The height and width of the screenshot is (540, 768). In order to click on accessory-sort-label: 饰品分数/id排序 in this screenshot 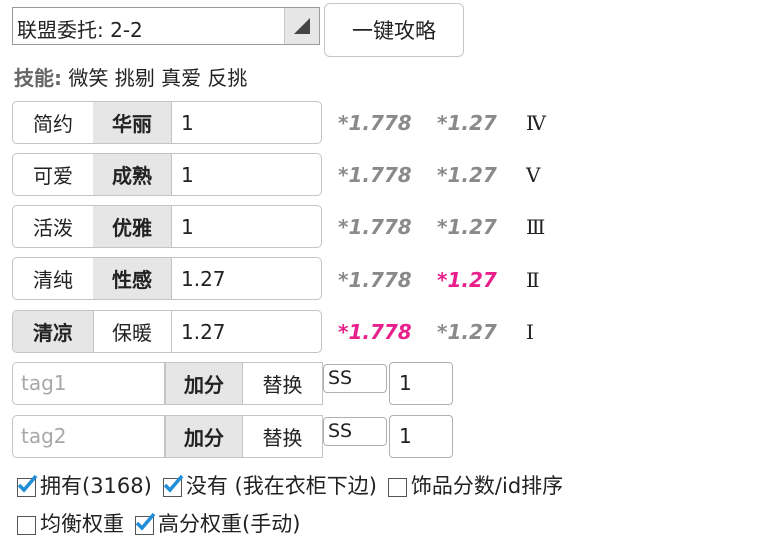, I will do `click(487, 486)`.